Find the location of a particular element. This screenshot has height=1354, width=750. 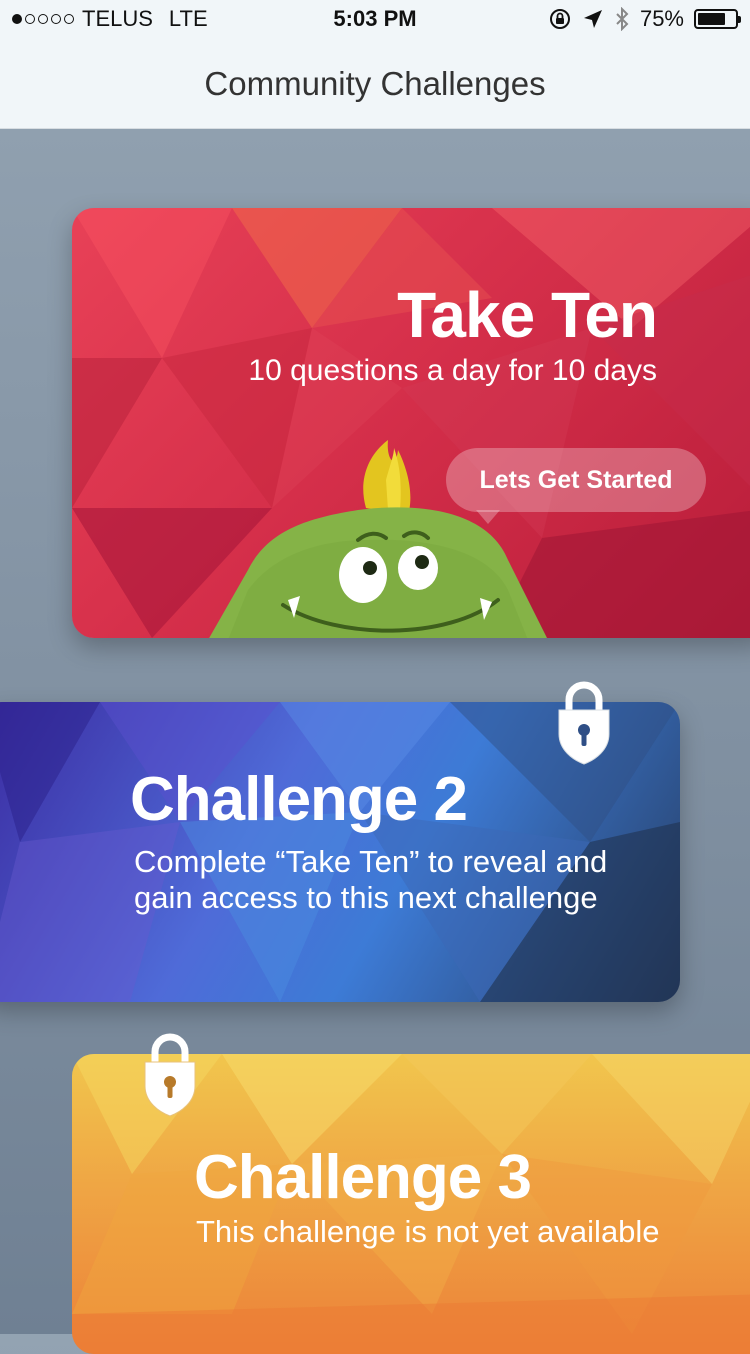

card-title: Take Ten is located at coordinates (527, 315).